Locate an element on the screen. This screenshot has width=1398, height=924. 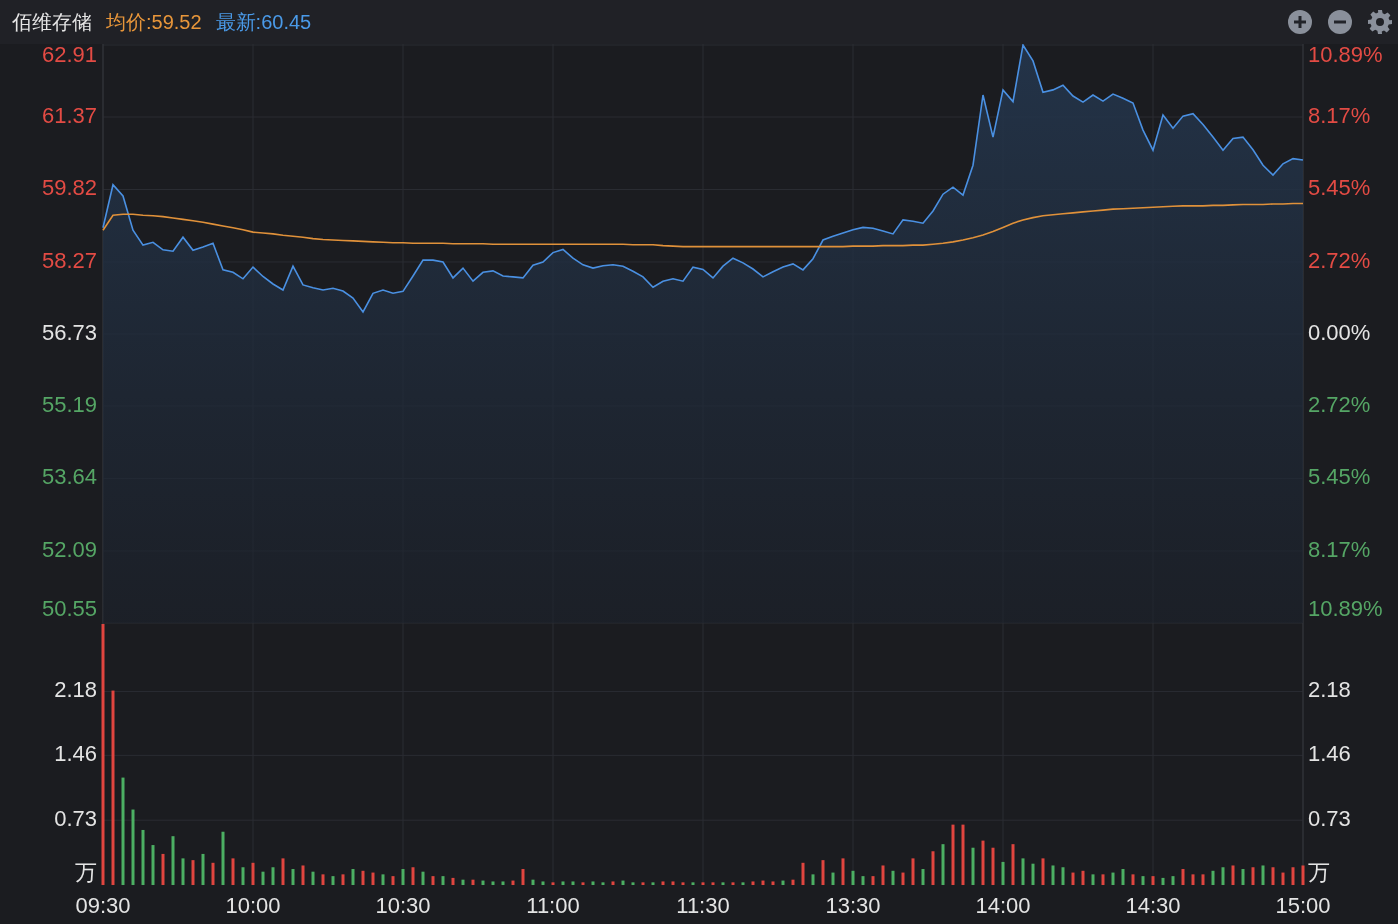
axis-label: 56.73 is located at coordinates (69, 332).